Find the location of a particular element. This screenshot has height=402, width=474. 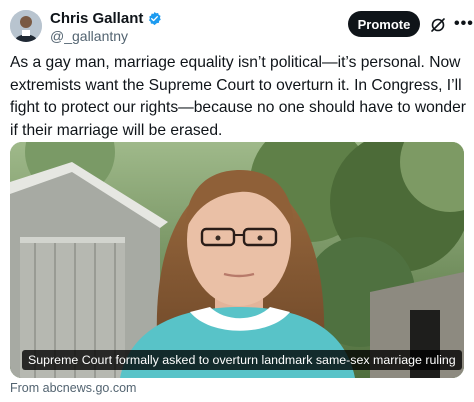

author-handle: @_gallantny is located at coordinates (89, 36).